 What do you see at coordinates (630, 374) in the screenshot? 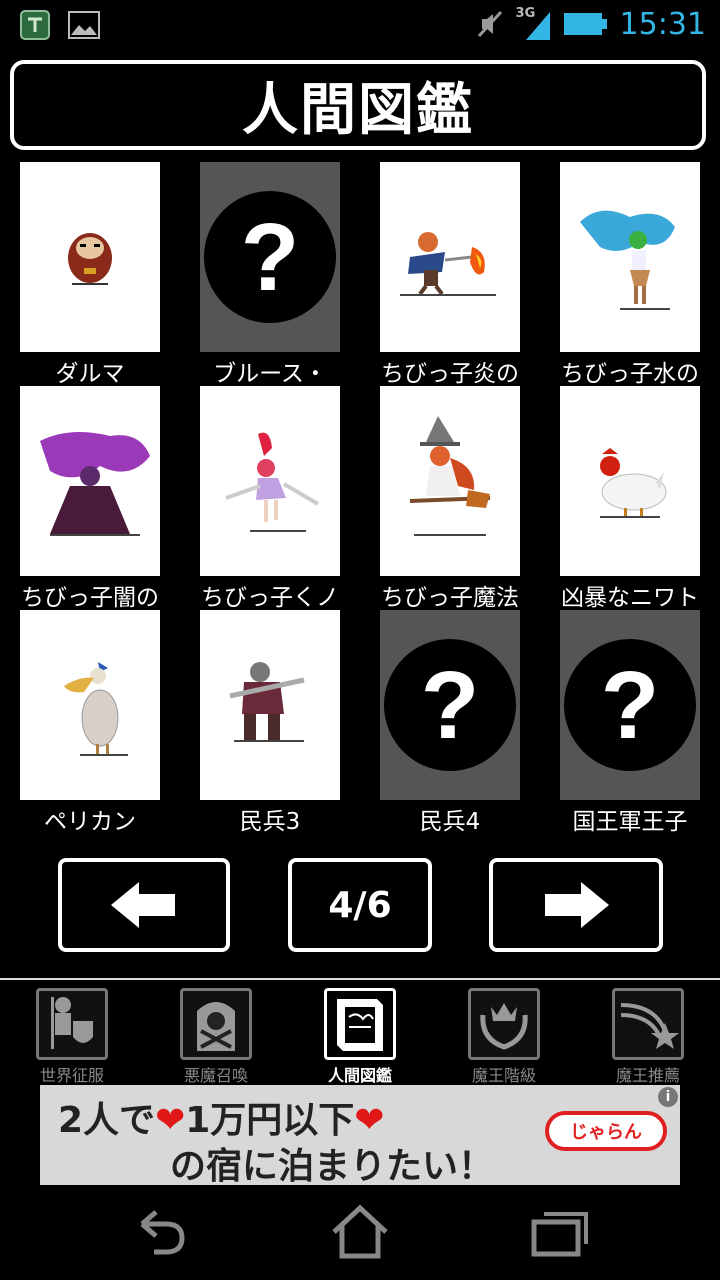
I see `card-label: ちびっ子水の` at bounding box center [630, 374].